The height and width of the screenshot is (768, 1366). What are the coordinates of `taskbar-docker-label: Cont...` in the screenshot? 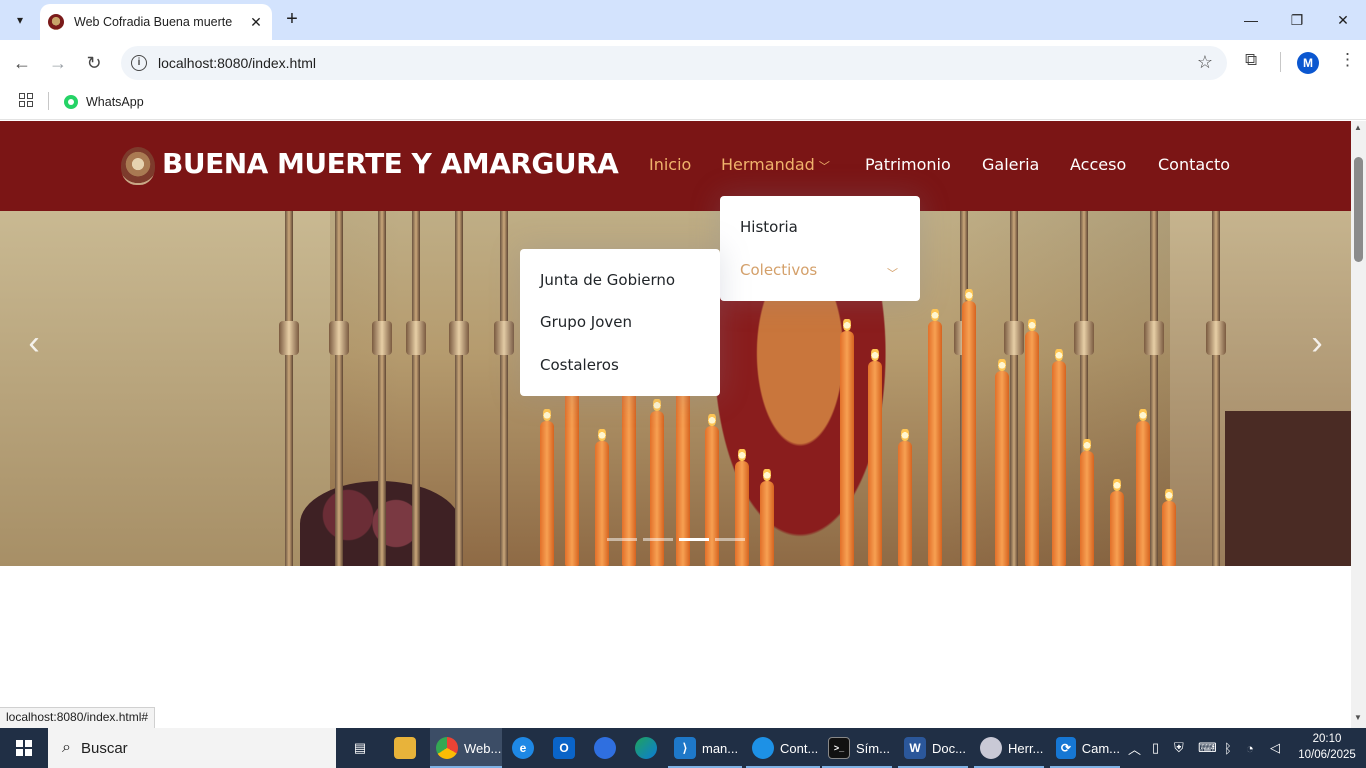 It's located at (799, 748).